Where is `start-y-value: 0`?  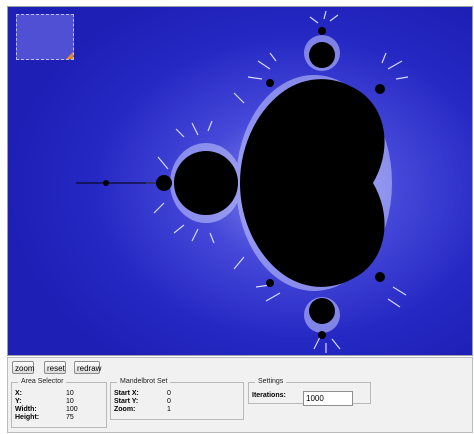 start-y-value: 0 is located at coordinates (169, 401).